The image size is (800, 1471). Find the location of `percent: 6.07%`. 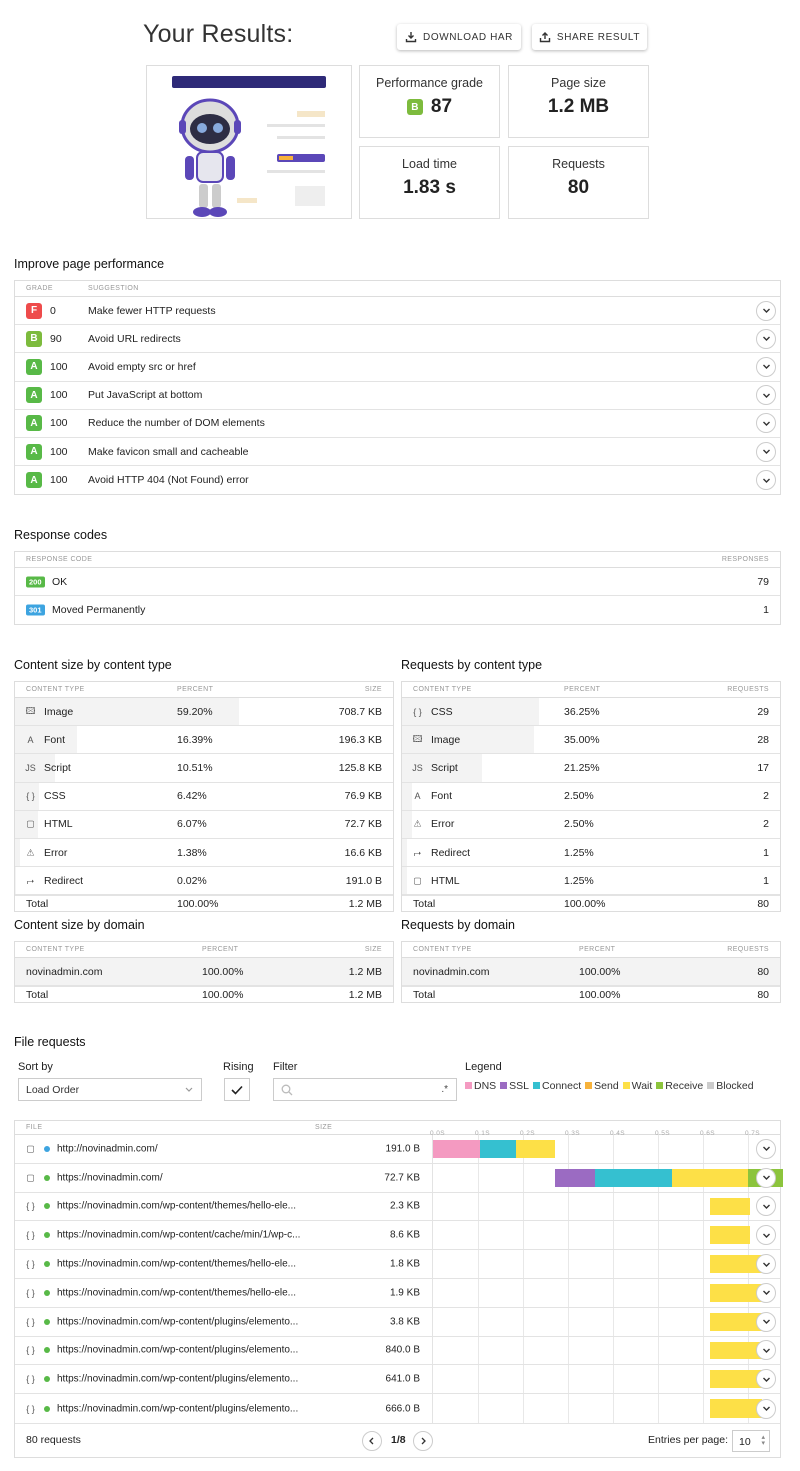

percent: 6.07% is located at coordinates (192, 824).